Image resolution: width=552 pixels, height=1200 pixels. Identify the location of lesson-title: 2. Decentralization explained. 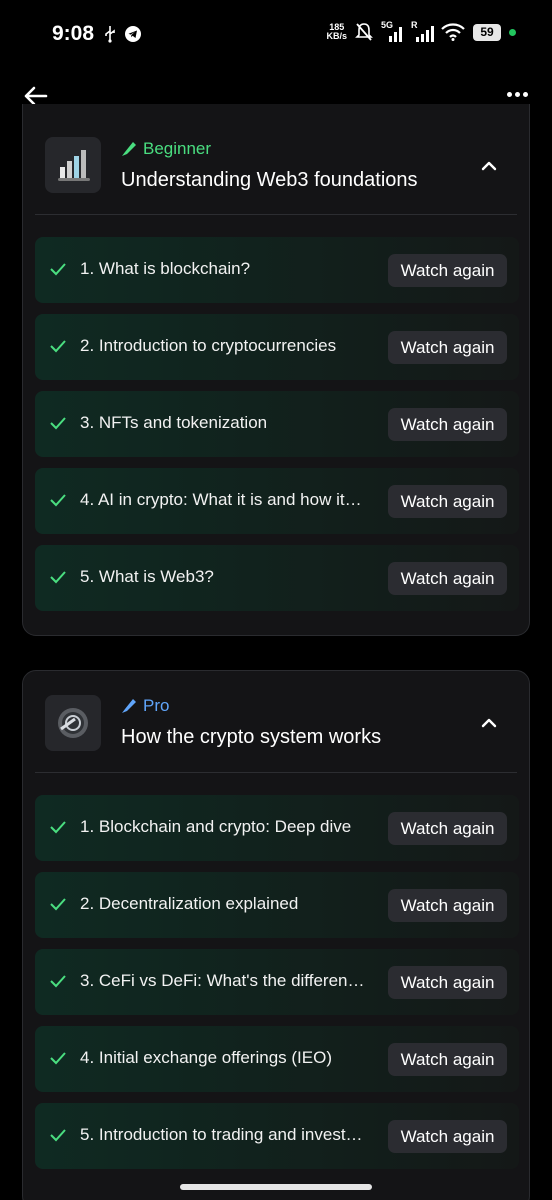
(189, 903).